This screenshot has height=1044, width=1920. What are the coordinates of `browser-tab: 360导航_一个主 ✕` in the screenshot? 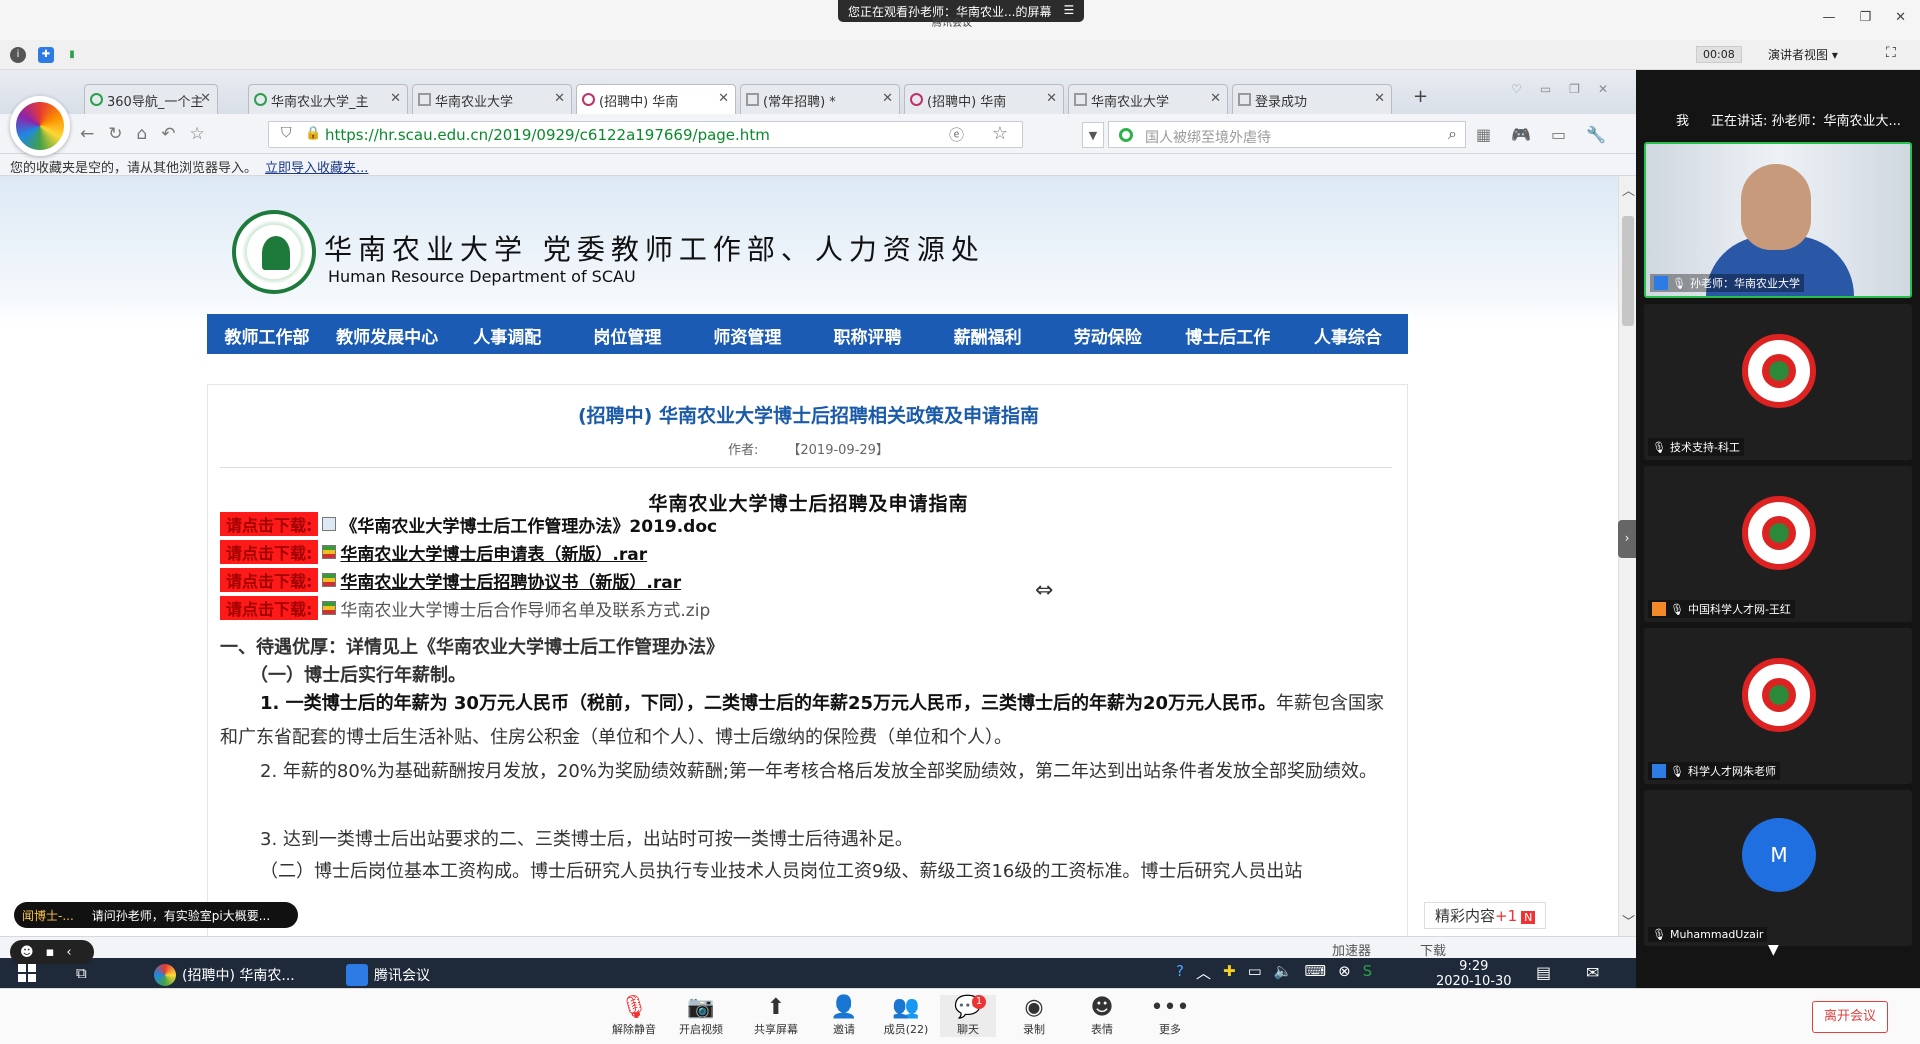 It's located at (151, 99).